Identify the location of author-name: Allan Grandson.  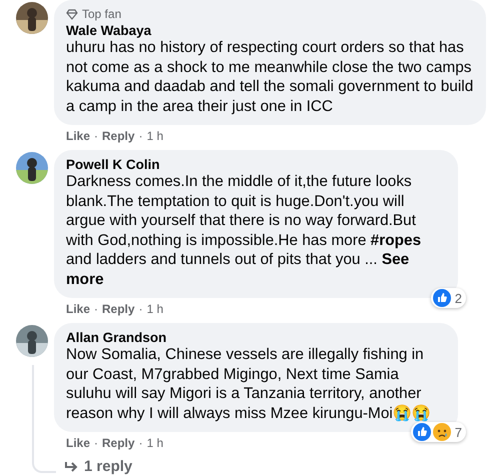
(256, 337).